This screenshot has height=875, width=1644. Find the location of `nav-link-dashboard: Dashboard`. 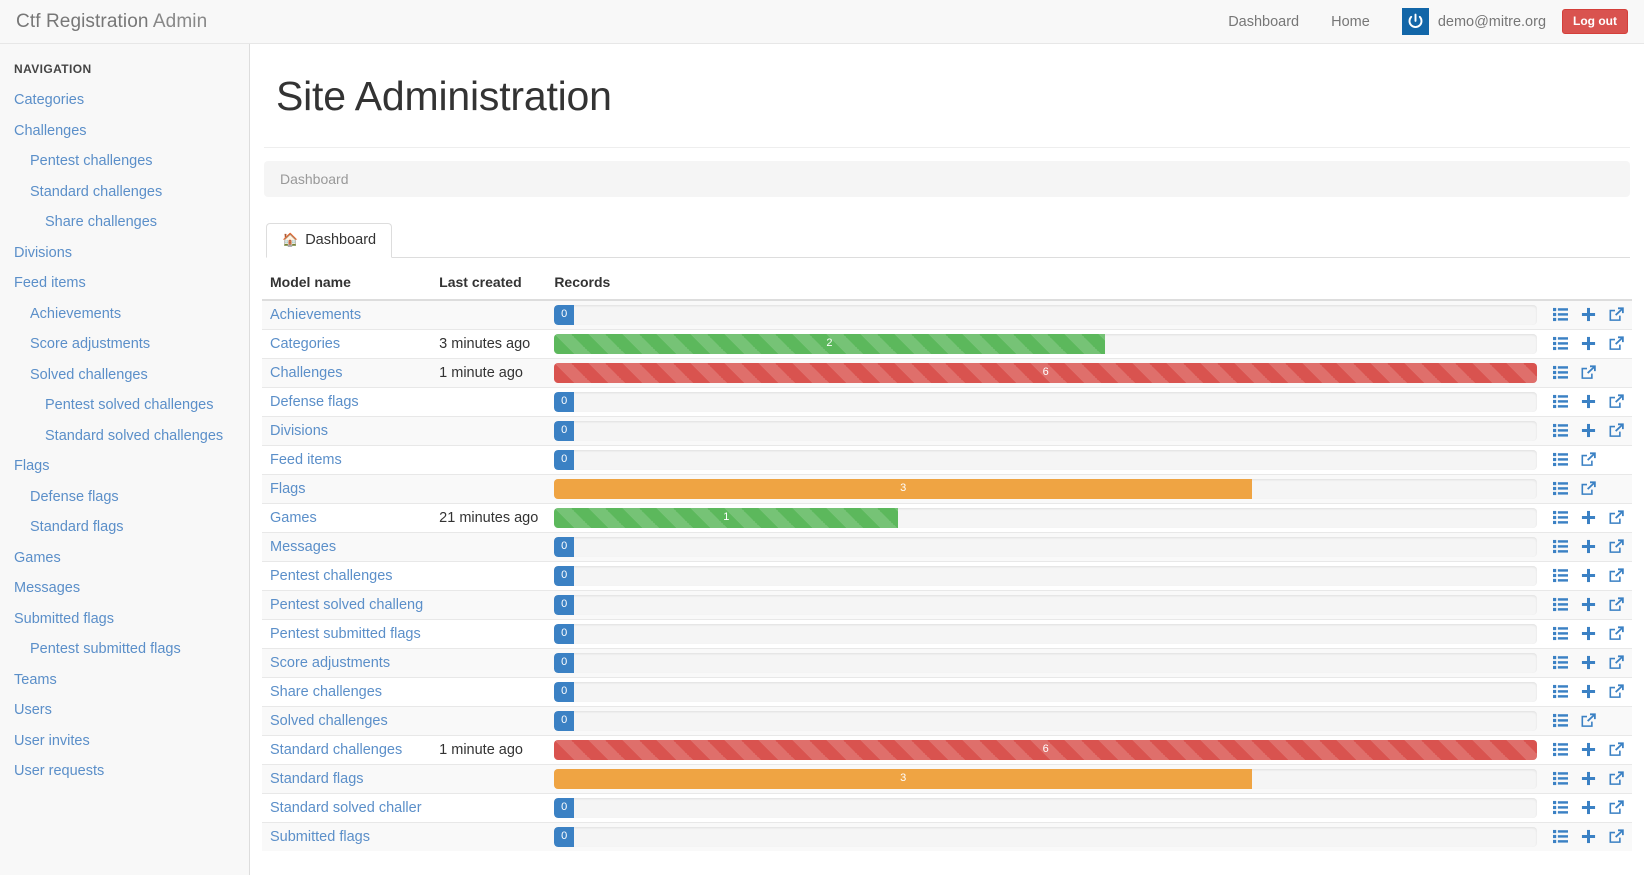

nav-link-dashboard: Dashboard is located at coordinates (1263, 22).